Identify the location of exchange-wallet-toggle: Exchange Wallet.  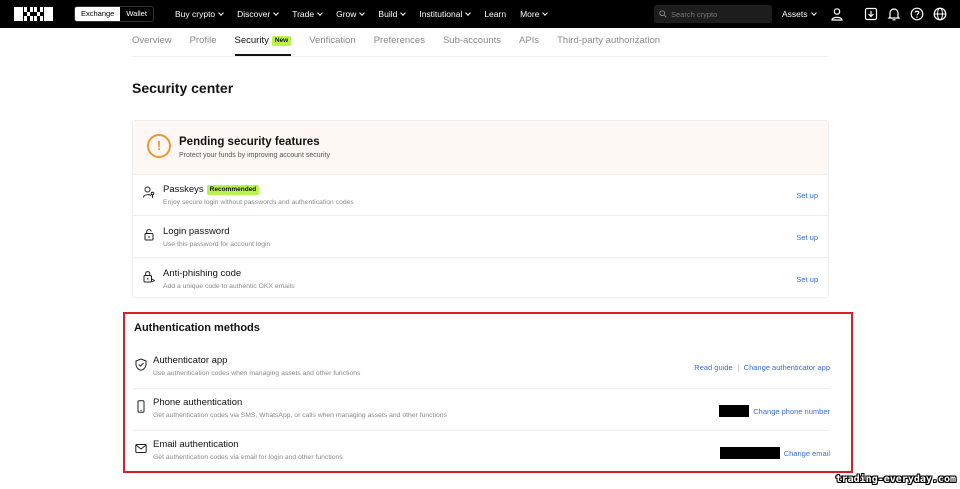
(114, 14).